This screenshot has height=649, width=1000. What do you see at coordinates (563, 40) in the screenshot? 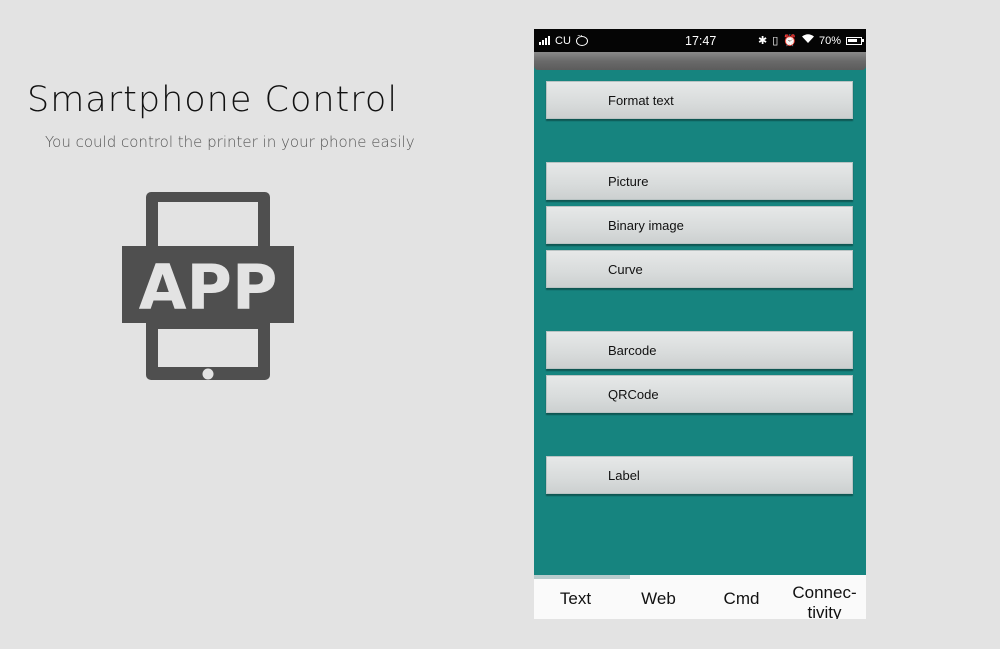
I see `carrier-label: CU` at bounding box center [563, 40].